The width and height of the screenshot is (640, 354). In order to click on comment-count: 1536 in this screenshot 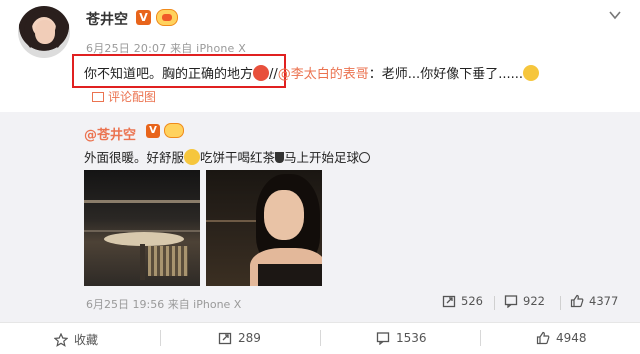, I will do `click(411, 338)`.